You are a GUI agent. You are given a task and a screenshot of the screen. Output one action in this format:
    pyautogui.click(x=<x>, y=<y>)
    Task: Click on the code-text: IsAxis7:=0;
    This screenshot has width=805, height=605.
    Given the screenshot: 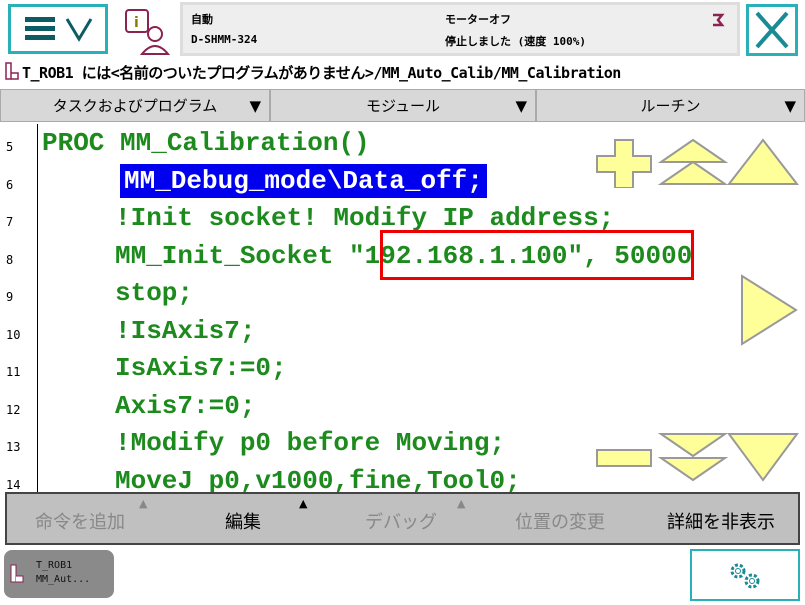 What is the action you would take?
    pyautogui.click(x=201, y=368)
    